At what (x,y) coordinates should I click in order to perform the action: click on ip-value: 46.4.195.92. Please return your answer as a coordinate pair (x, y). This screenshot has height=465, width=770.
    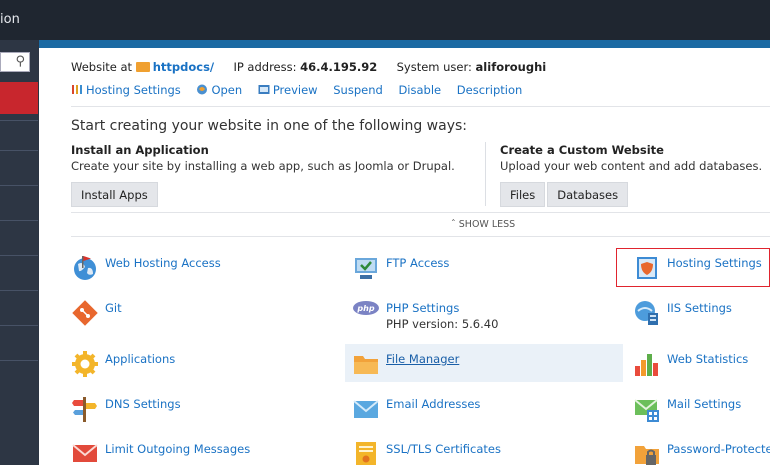
    Looking at the image, I should click on (339, 67).